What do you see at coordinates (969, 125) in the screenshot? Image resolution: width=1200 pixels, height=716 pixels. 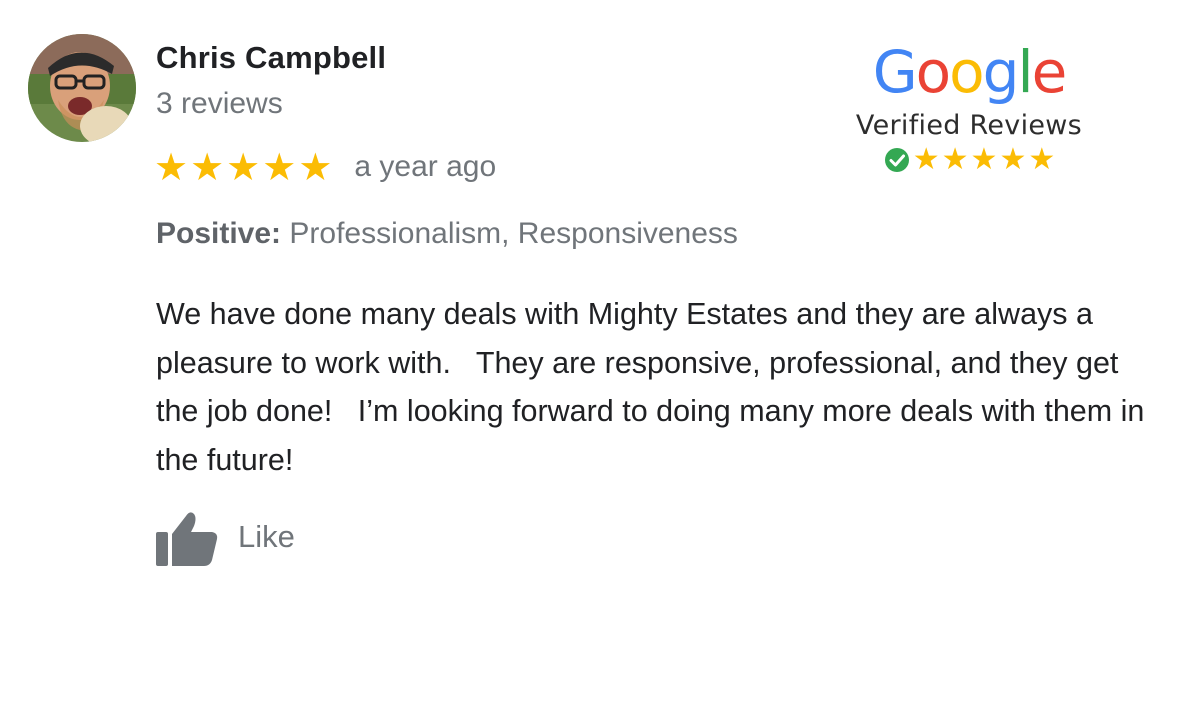 I see `verified-reviews-label: Verified Reviews` at bounding box center [969, 125].